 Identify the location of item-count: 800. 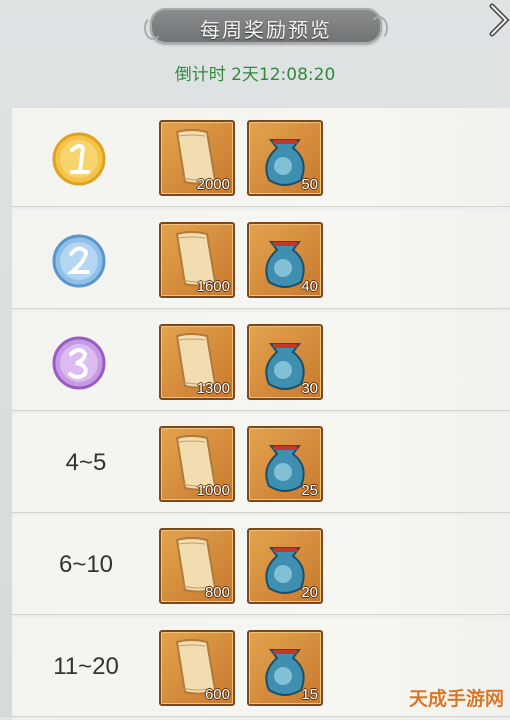
(217, 592).